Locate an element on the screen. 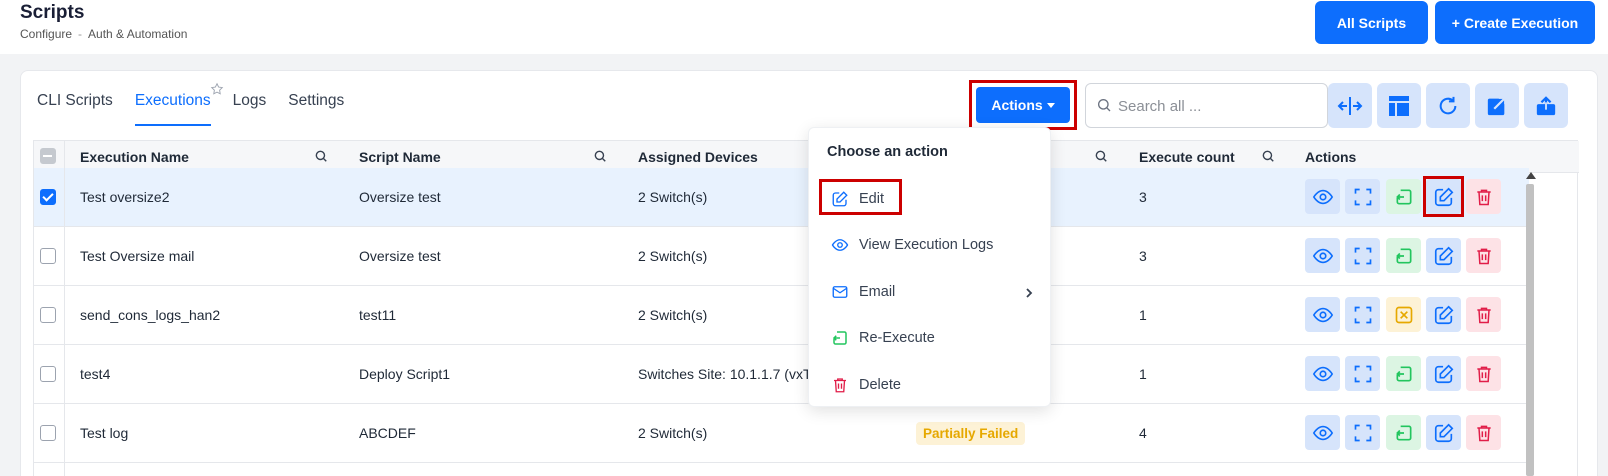 The width and height of the screenshot is (1608, 476). checkbox-column-divider is located at coordinates (64, 308).